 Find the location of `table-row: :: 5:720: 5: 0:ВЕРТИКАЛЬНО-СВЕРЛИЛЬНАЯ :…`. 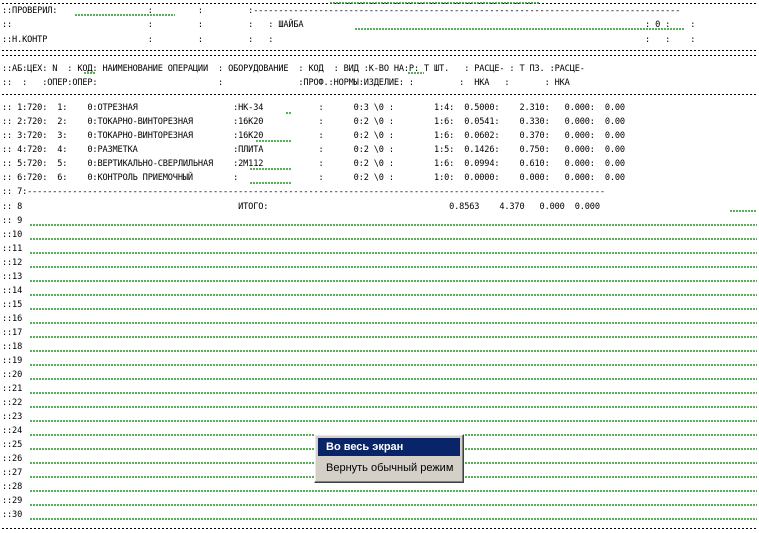

table-row: :: 5:720: 5: 0:ВЕРТИКАЛЬНО-СВЕРЛИЛЬНАЯ :… is located at coordinates (313, 164).